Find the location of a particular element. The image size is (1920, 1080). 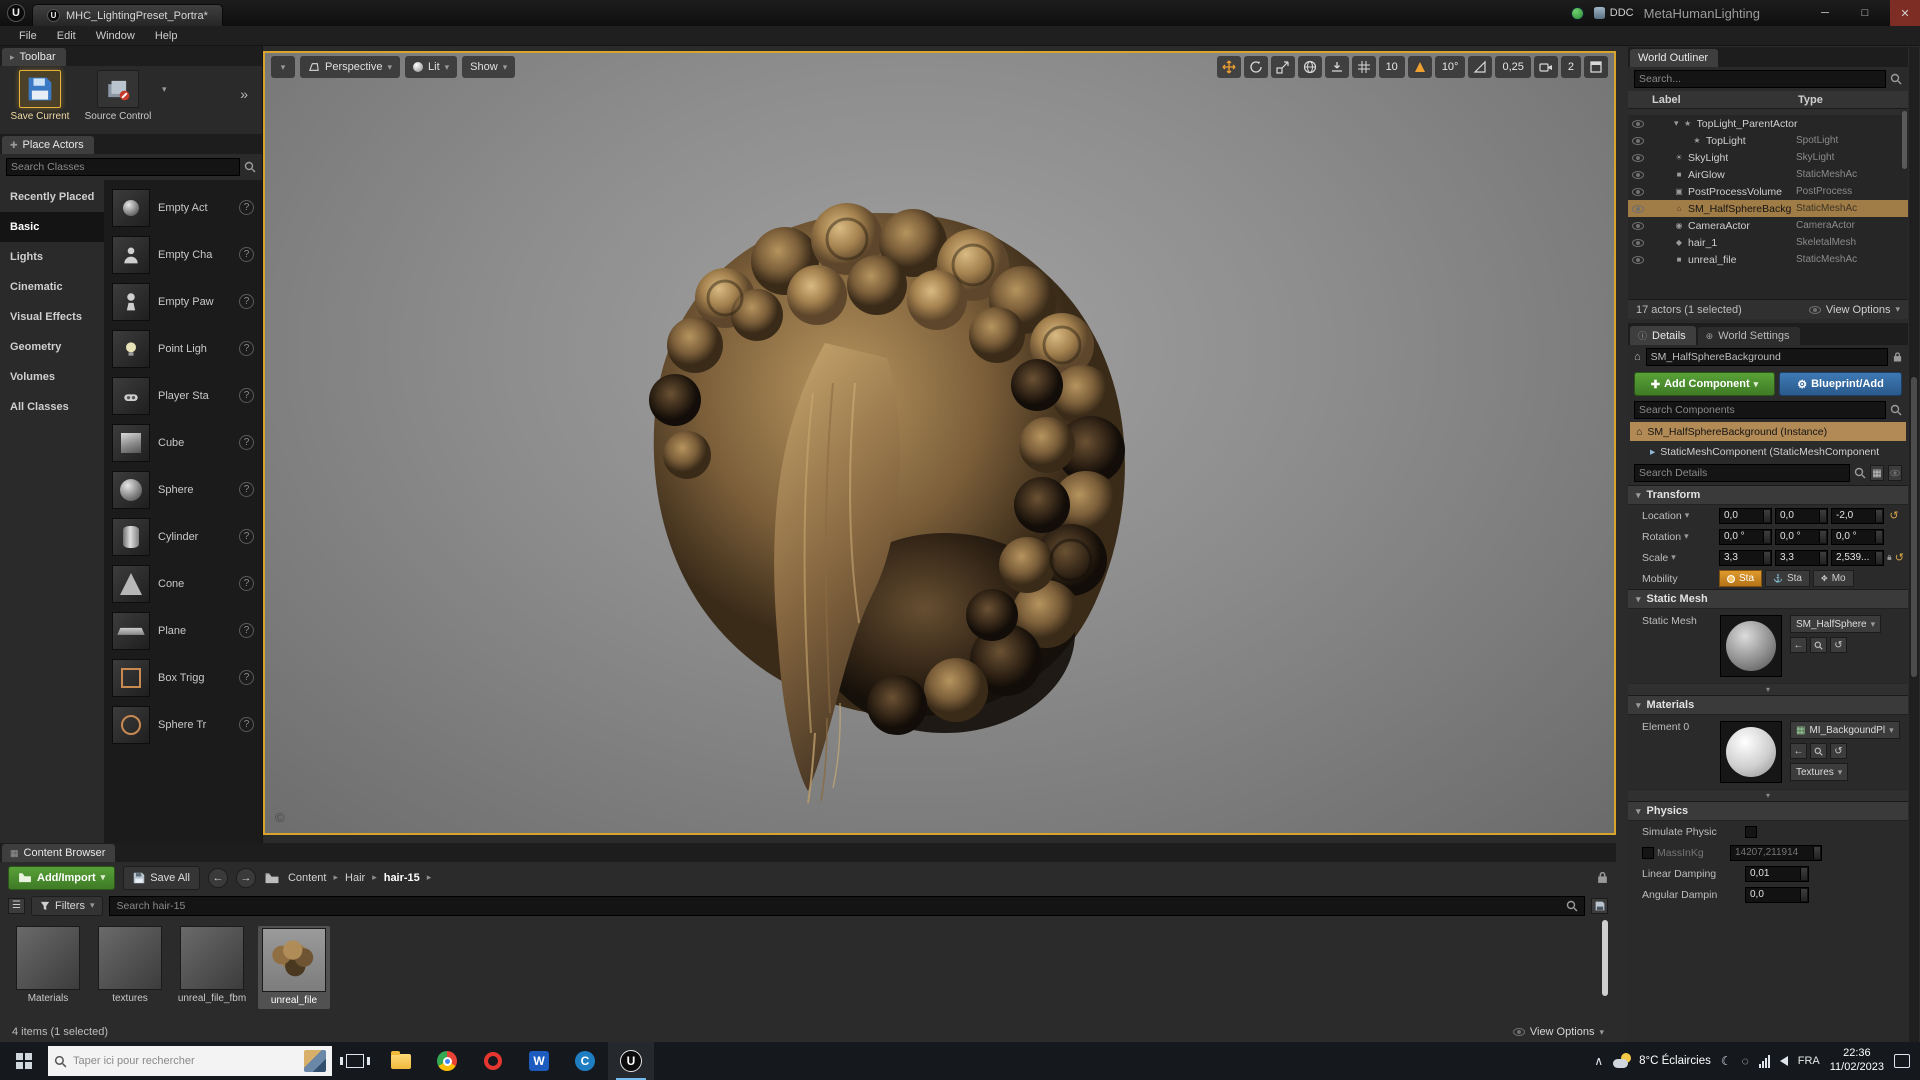

static-mesh-thumbnail is located at coordinates (1751, 646).